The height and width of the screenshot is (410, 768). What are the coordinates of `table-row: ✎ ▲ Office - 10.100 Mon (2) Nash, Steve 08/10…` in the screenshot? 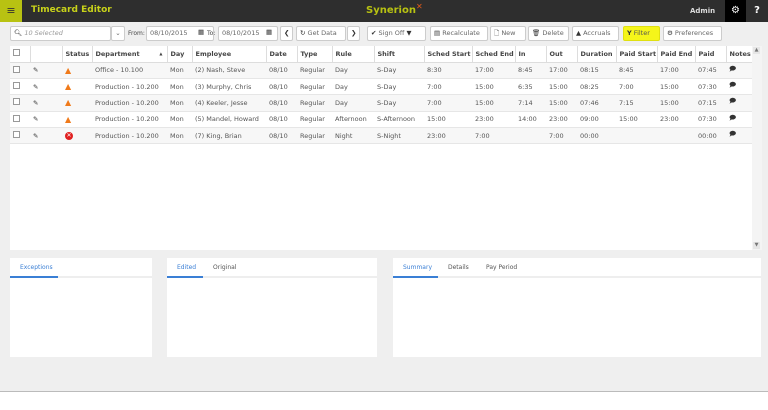 It's located at (381, 70).